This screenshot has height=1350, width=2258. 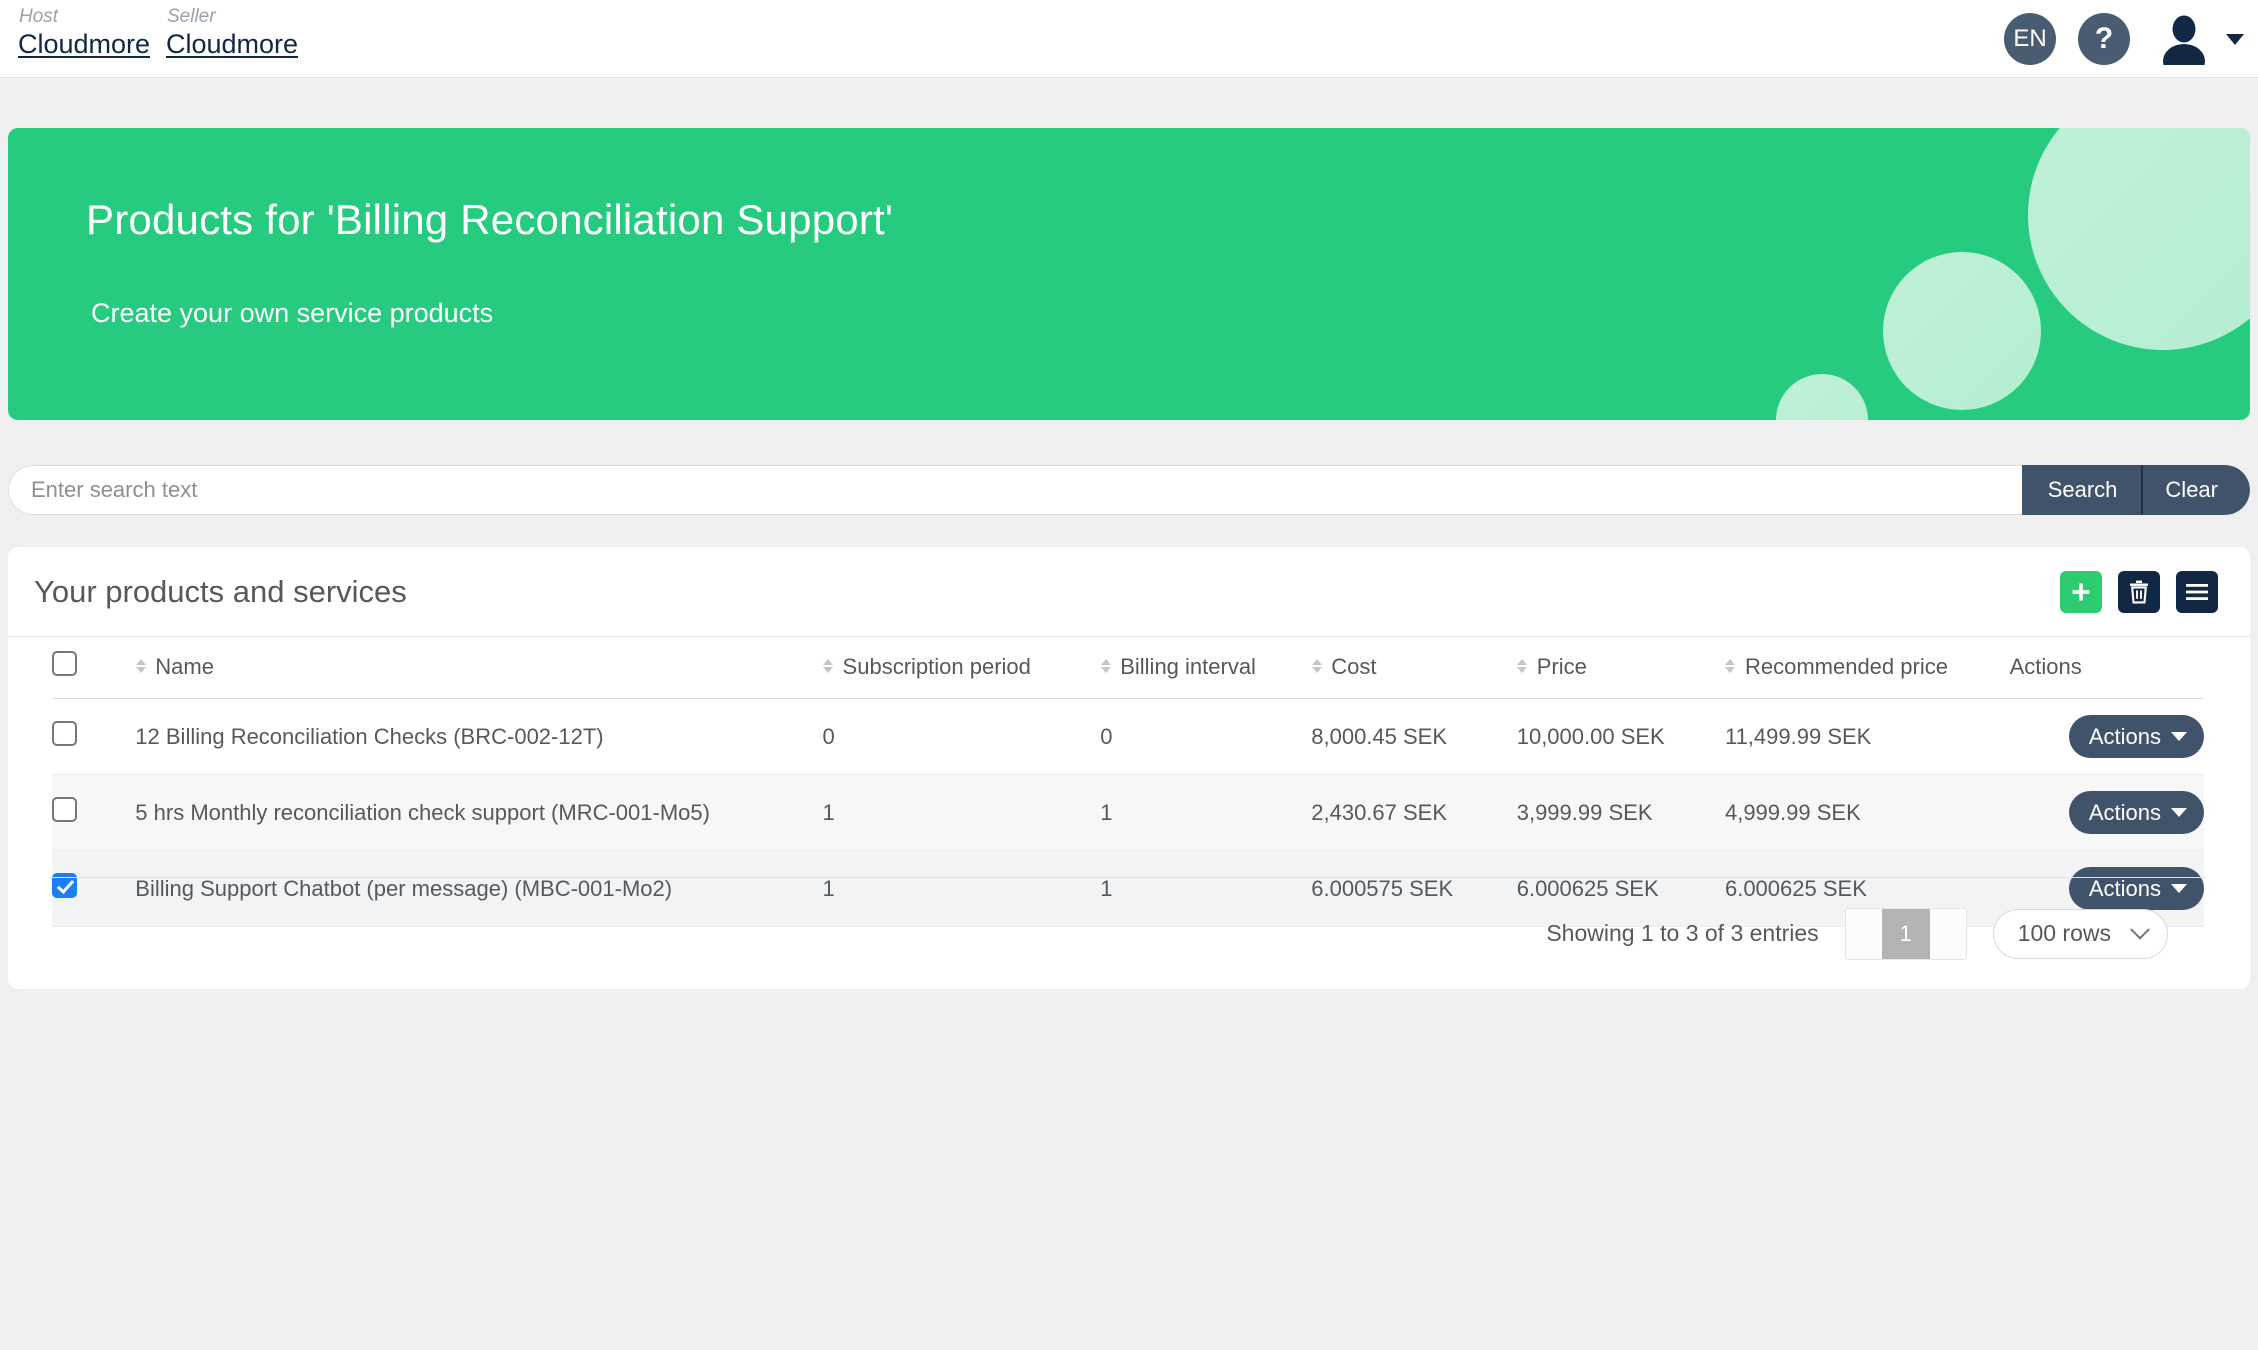 What do you see at coordinates (232, 44) in the screenshot?
I see `seller-link: Cloudmore` at bounding box center [232, 44].